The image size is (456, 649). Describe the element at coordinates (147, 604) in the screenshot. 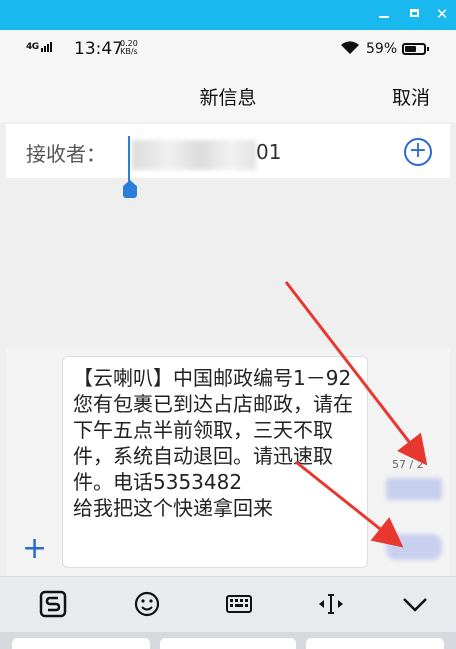

I see `emoji-icon` at that location.